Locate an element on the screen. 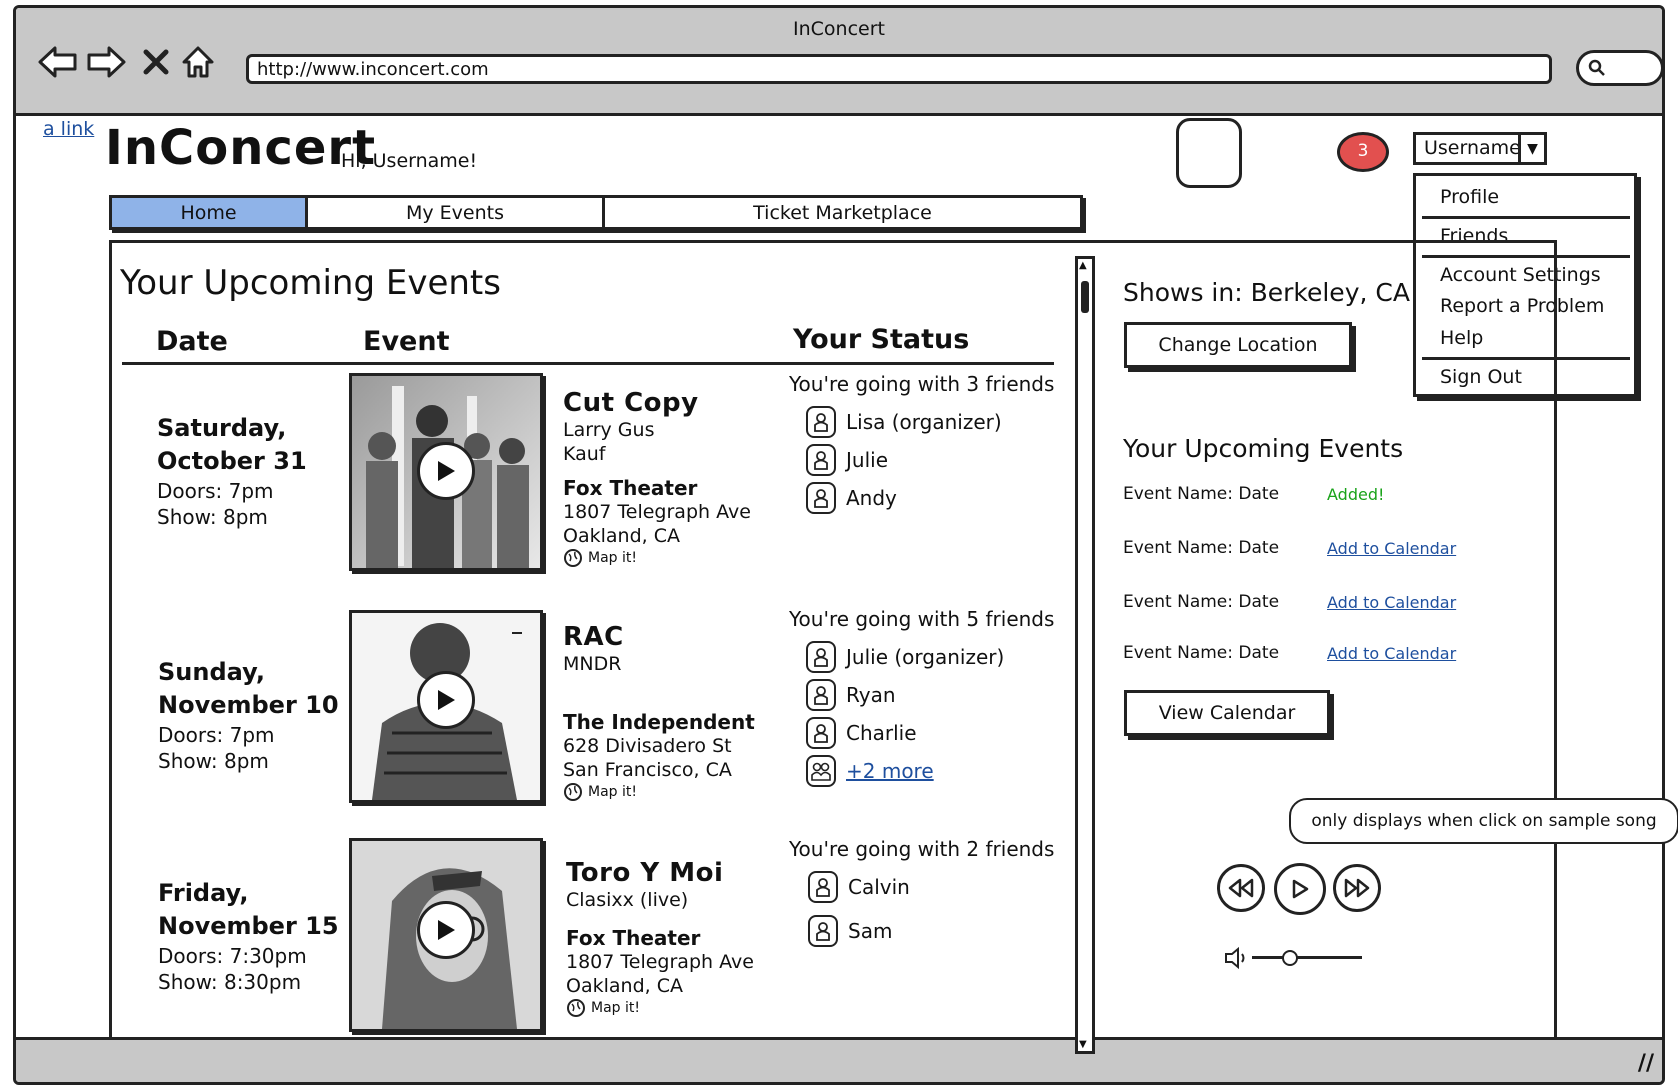 The width and height of the screenshot is (1678, 1092). tab-home: Home is located at coordinates (210, 212).